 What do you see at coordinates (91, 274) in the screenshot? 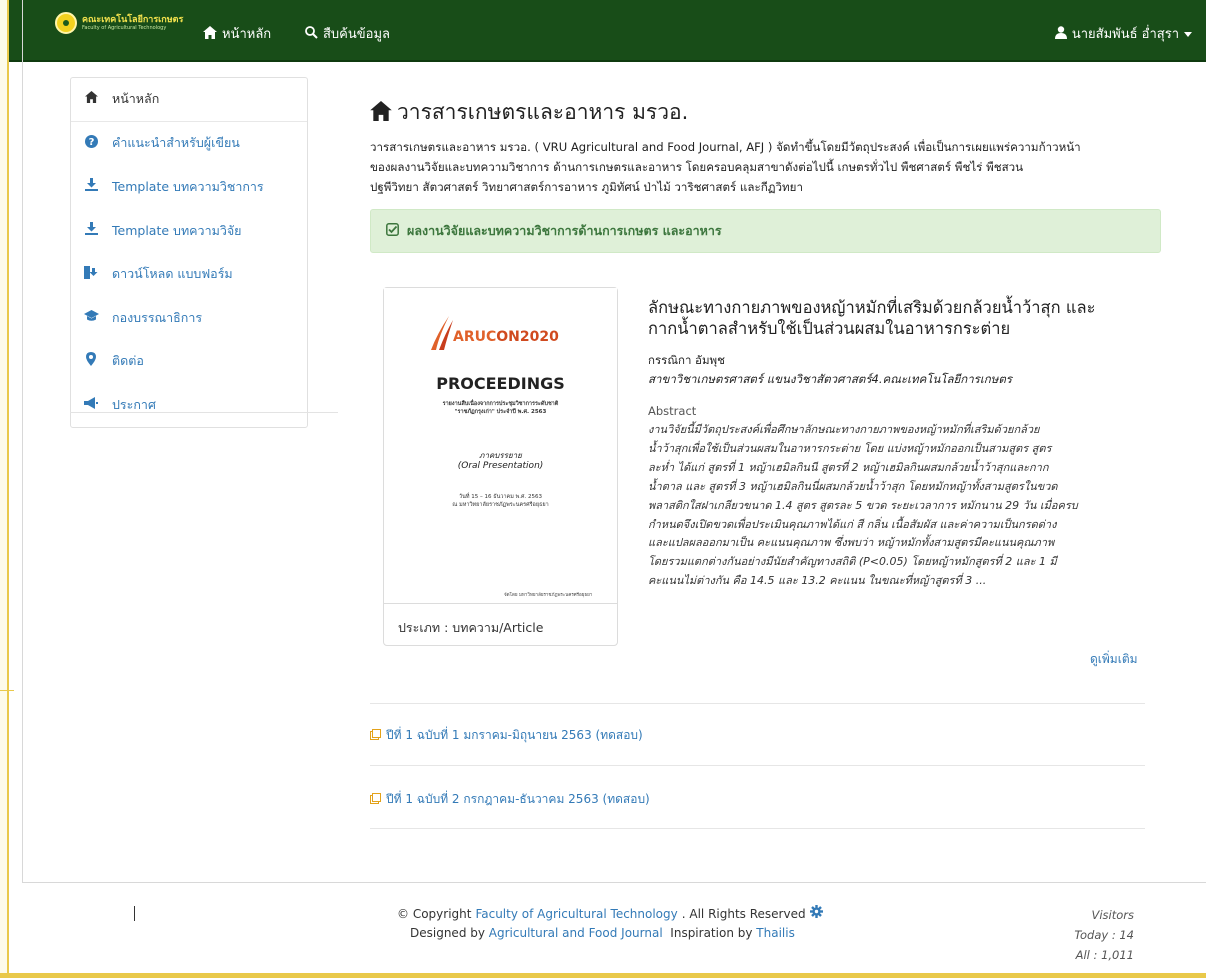
I see `download-forms-icon` at bounding box center [91, 274].